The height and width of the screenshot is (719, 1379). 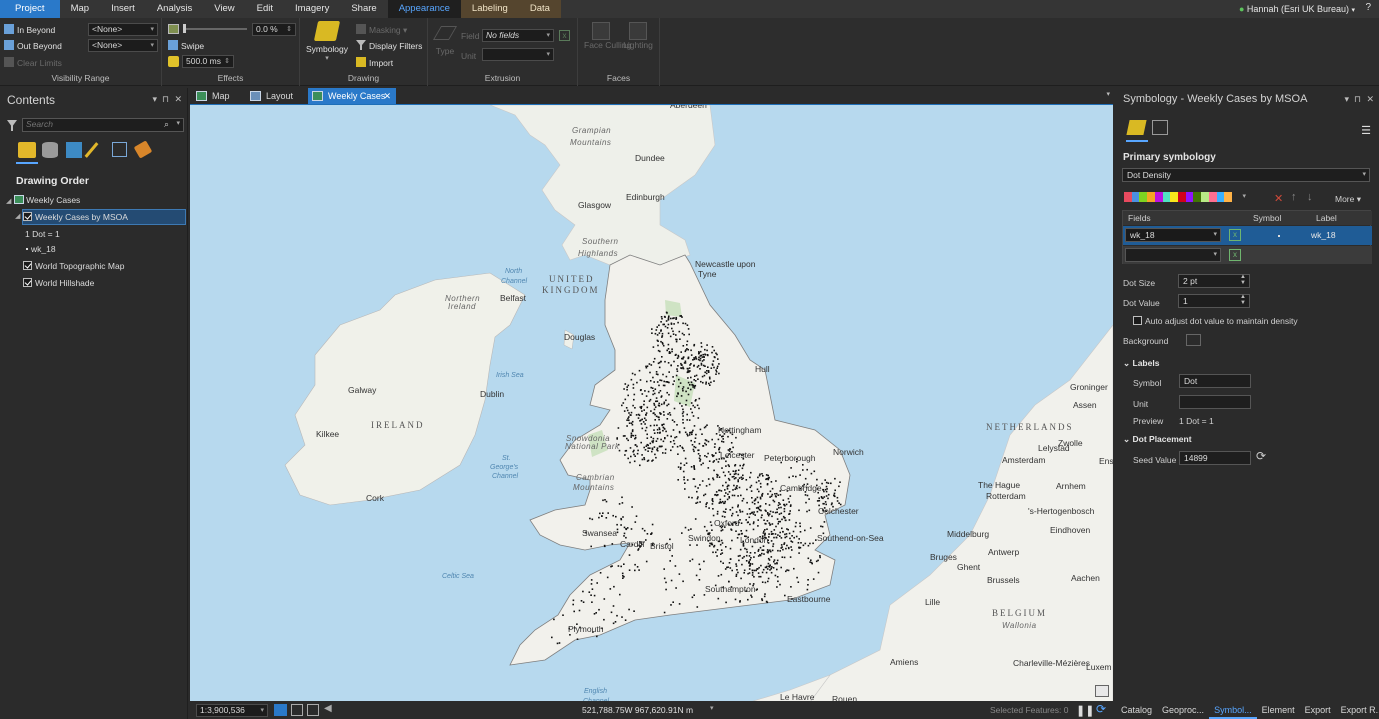 I want to click on layer-weekly-cases-msoa: Weekly Cases by MSOA, so click(x=104, y=217).